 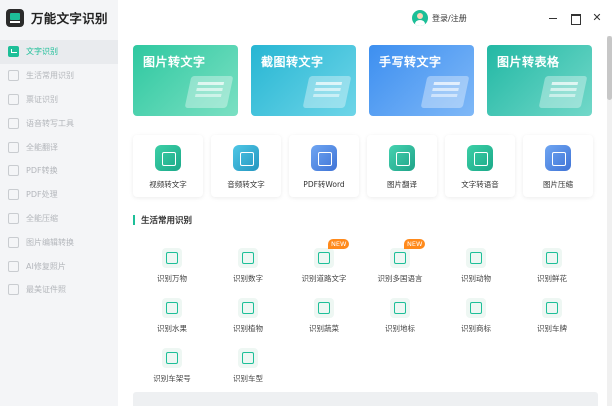 What do you see at coordinates (248, 278) in the screenshot?
I see `recog-label: 识别数字` at bounding box center [248, 278].